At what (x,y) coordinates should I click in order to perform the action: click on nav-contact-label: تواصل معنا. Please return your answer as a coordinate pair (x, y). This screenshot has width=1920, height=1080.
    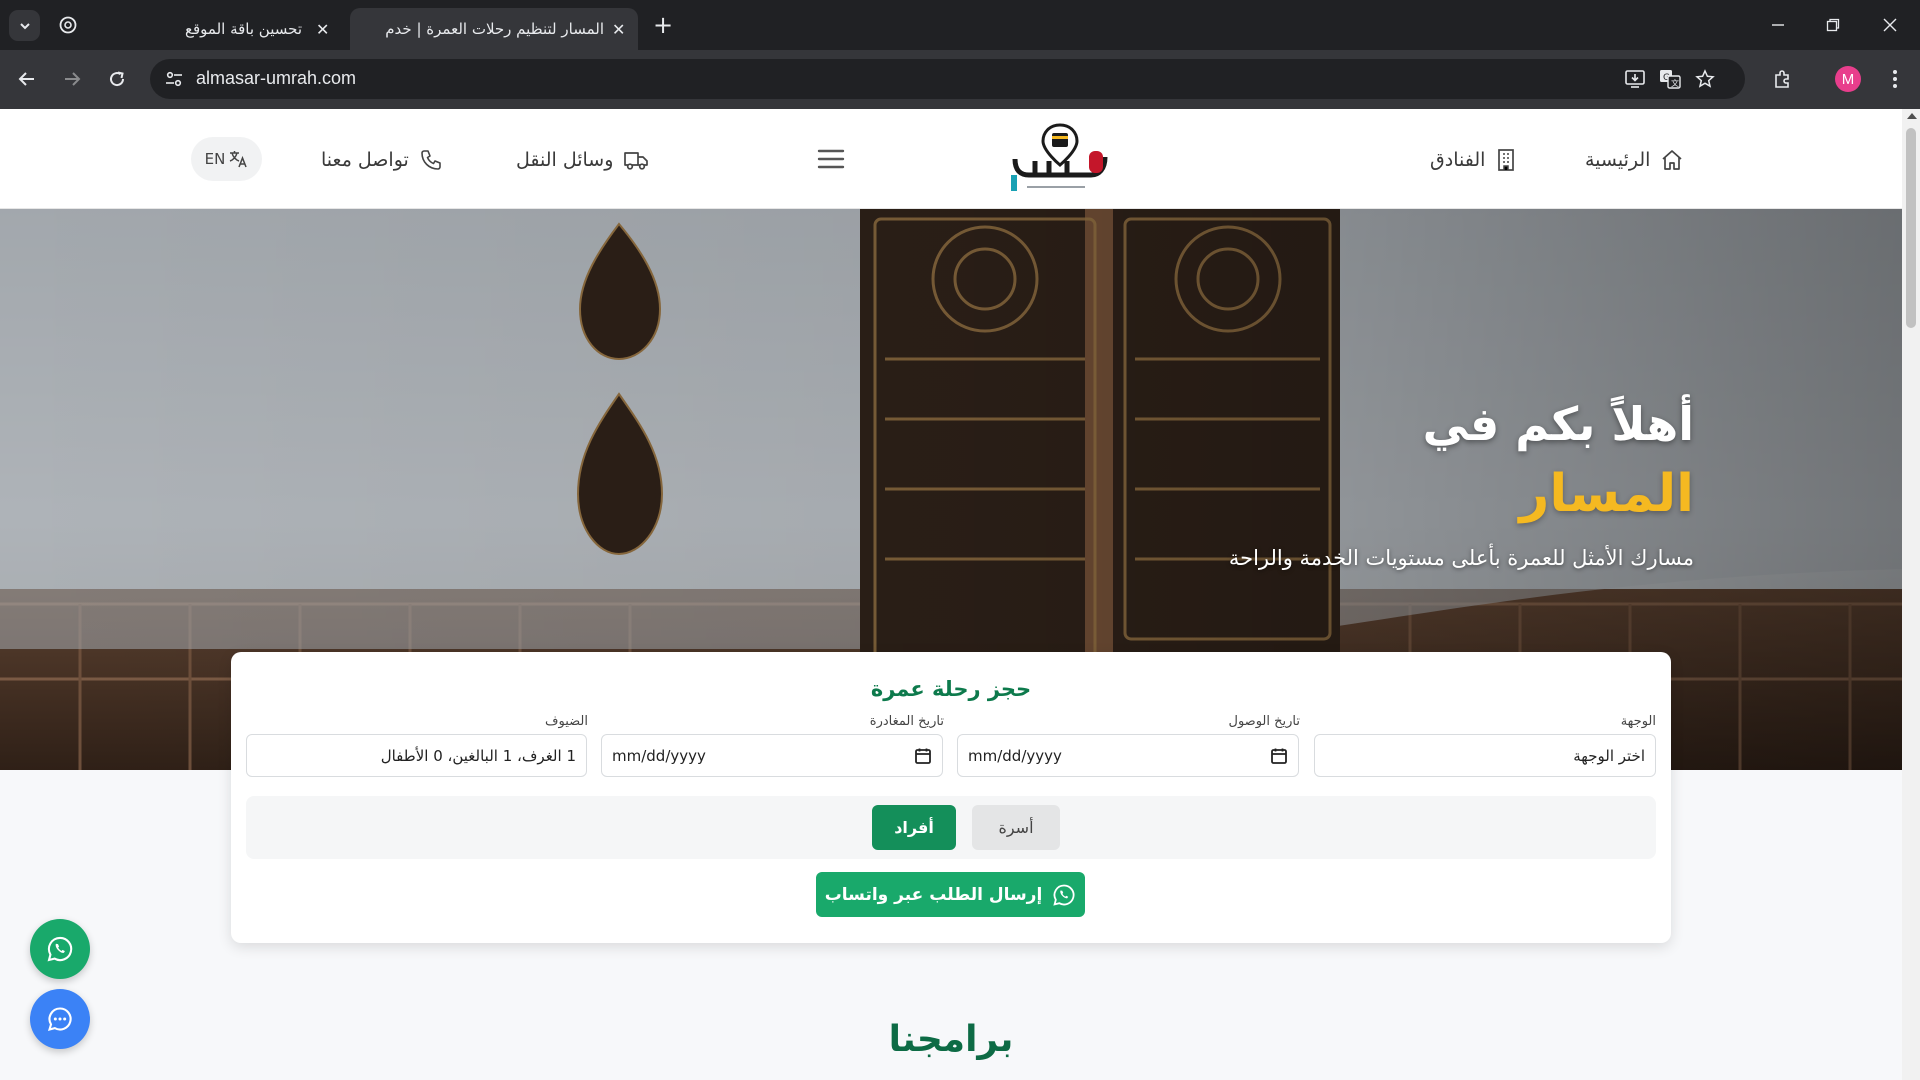
    Looking at the image, I should click on (365, 160).